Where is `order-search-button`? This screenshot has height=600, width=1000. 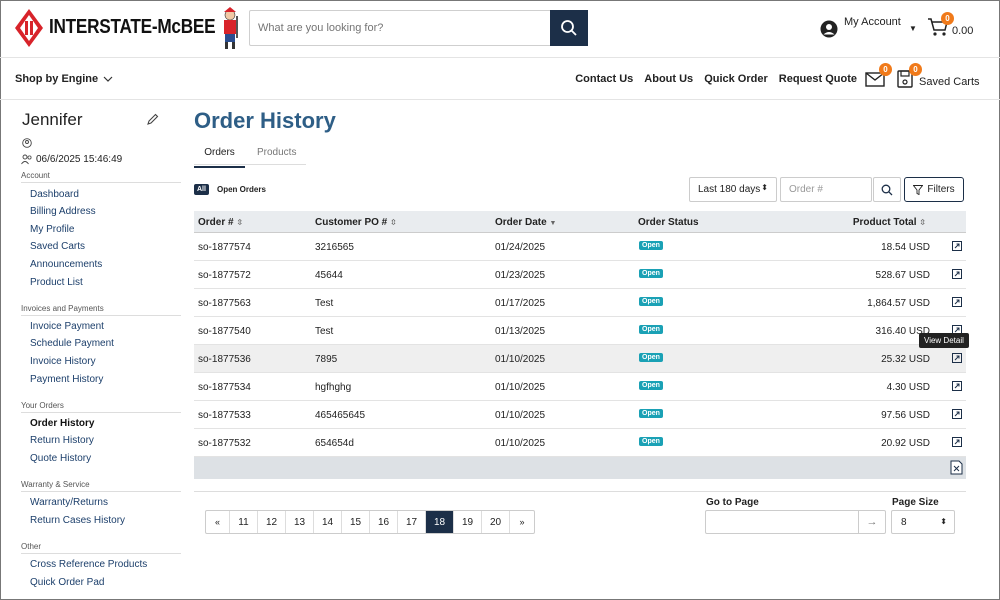 order-search-button is located at coordinates (887, 189).